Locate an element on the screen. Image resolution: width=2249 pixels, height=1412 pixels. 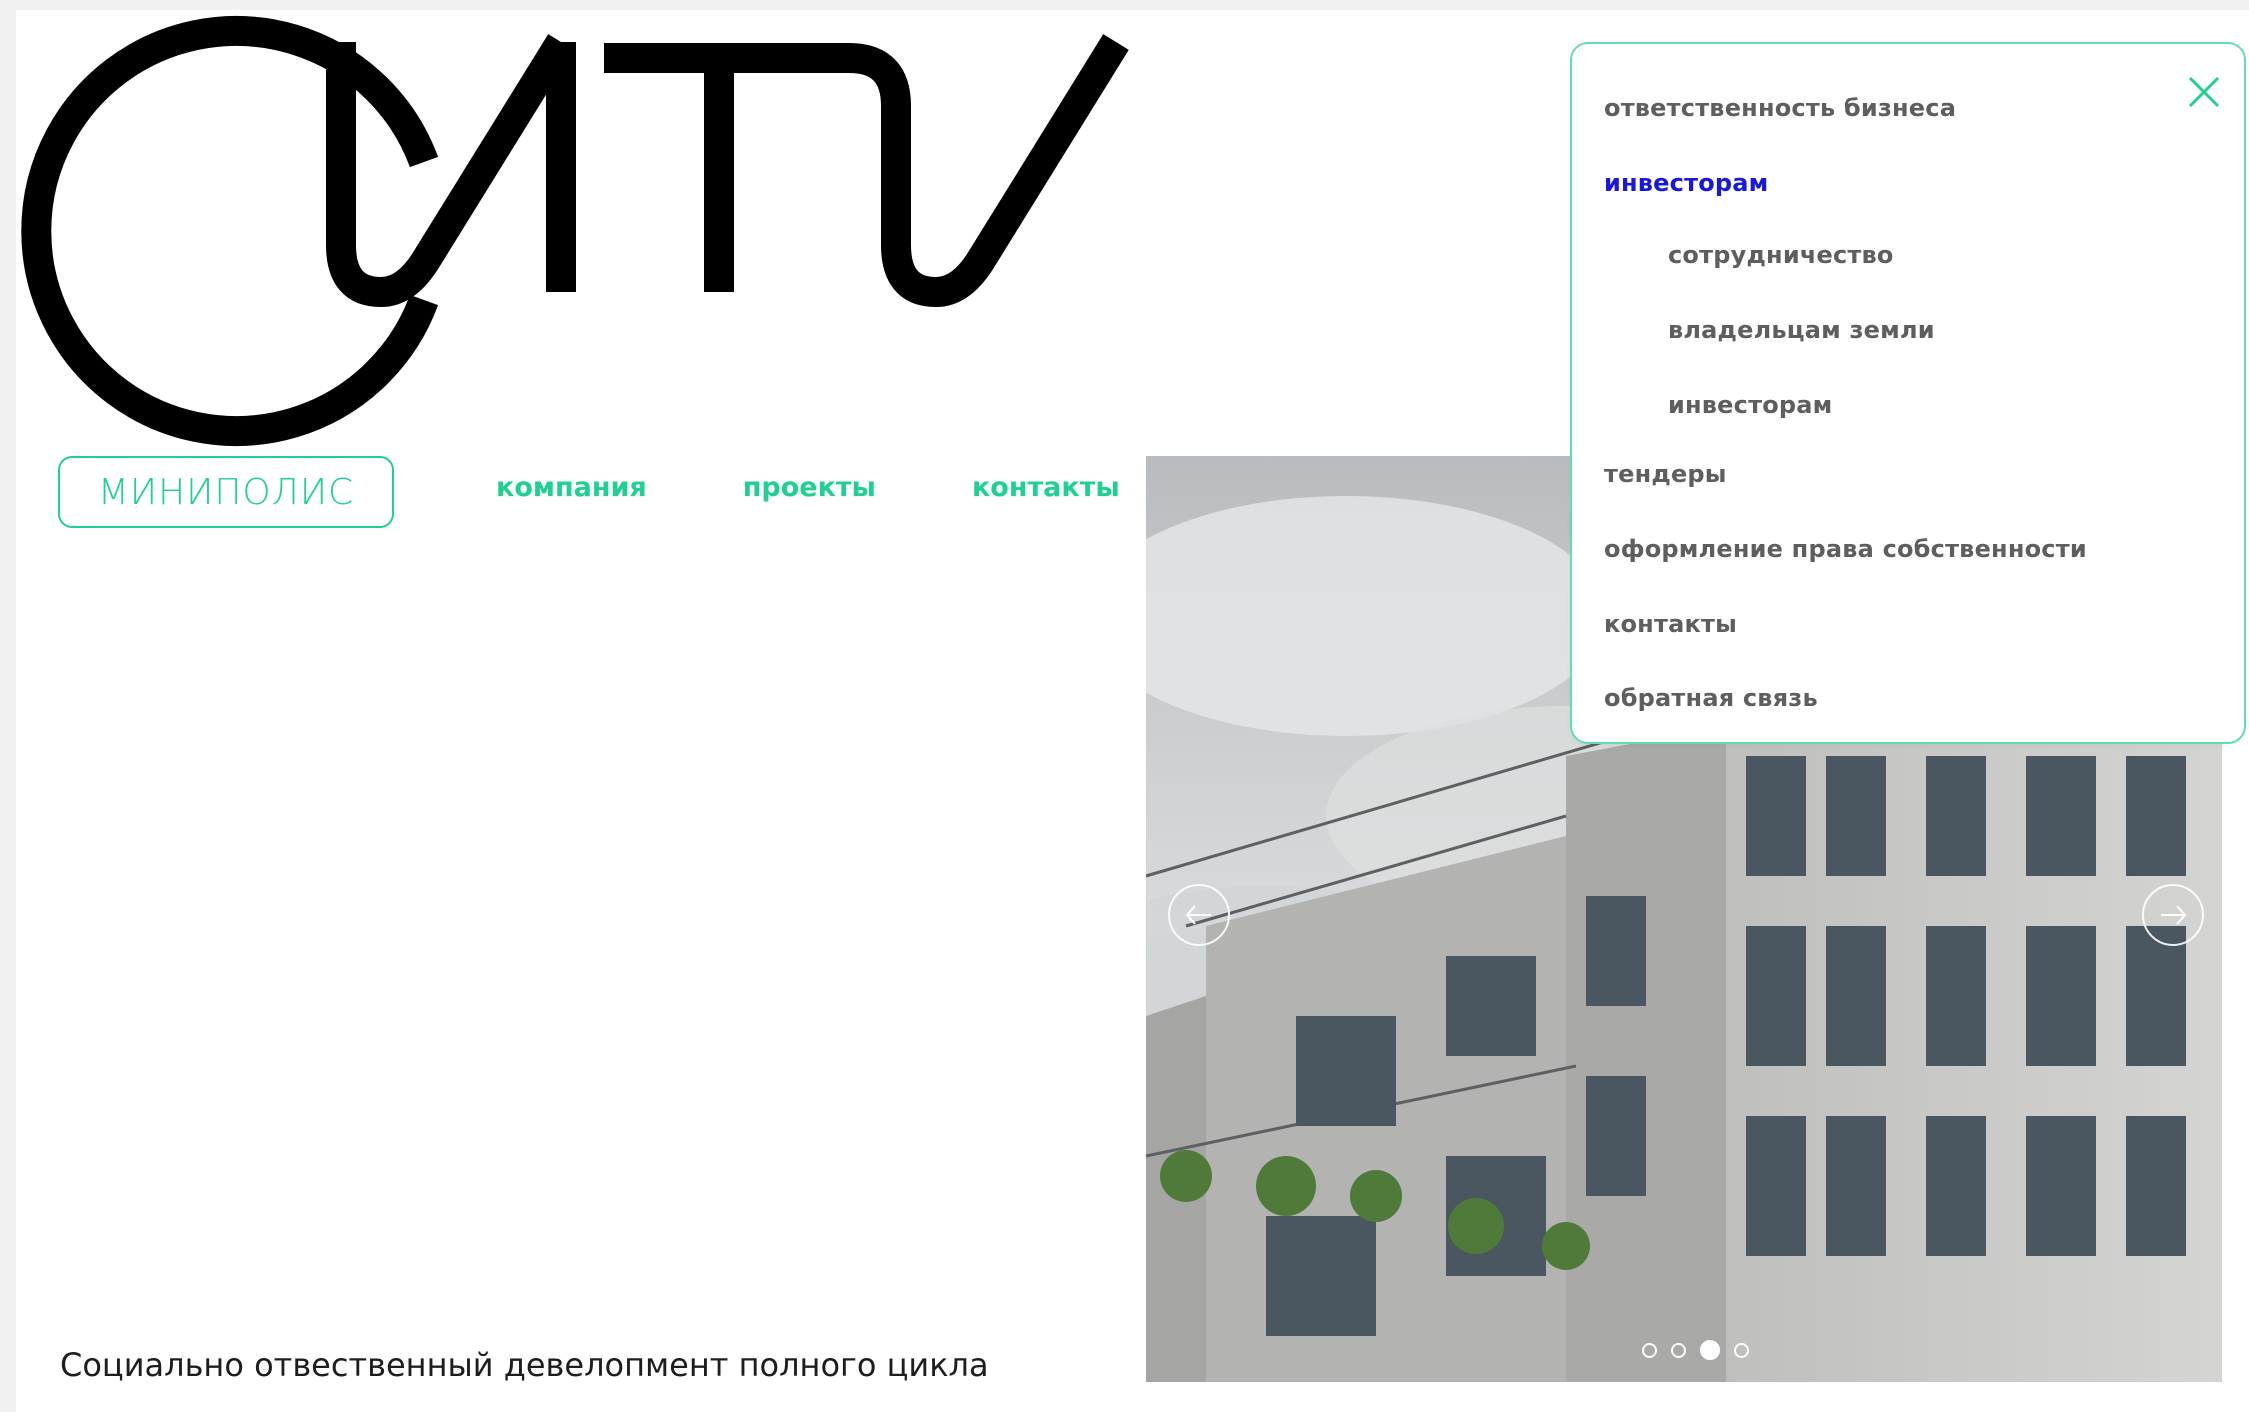
slider-next-button is located at coordinates (2173, 915).